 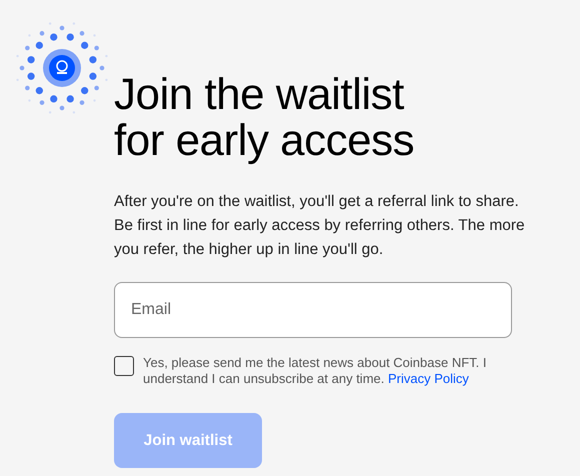 I want to click on description: After you're on the waitlist, you'll get a referral link to share. Be first in line for early access by referring others. The more you refer, the higher up in line you'll go., so click(x=320, y=226).